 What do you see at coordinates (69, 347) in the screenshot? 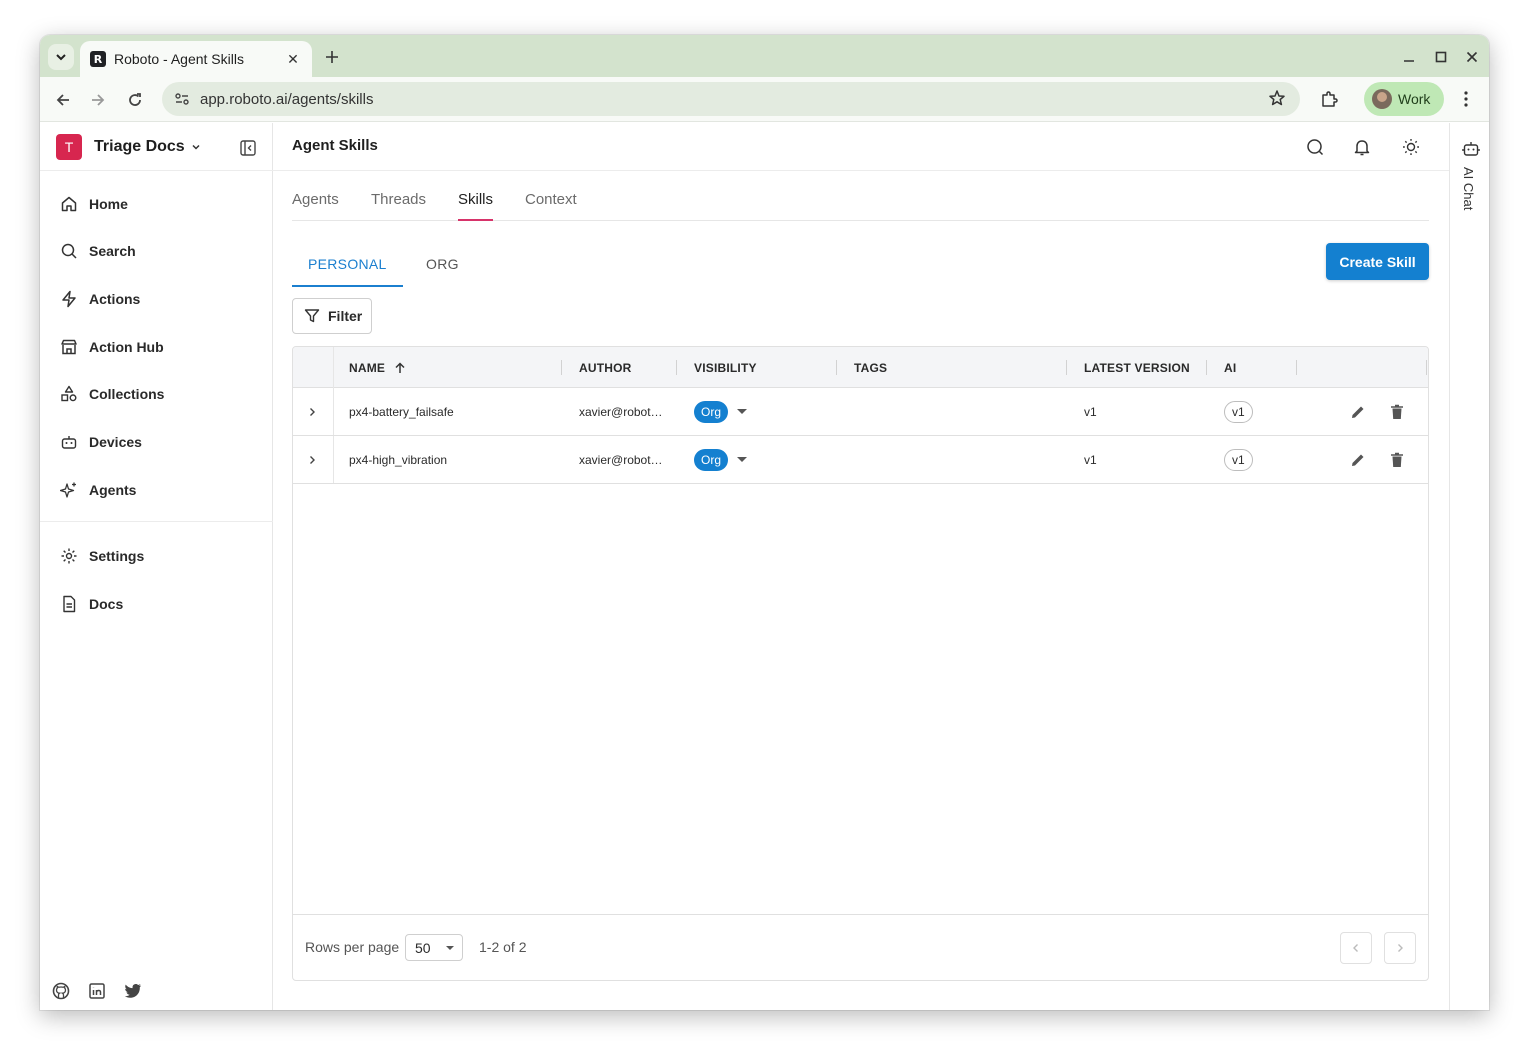
I see `store-icon` at bounding box center [69, 347].